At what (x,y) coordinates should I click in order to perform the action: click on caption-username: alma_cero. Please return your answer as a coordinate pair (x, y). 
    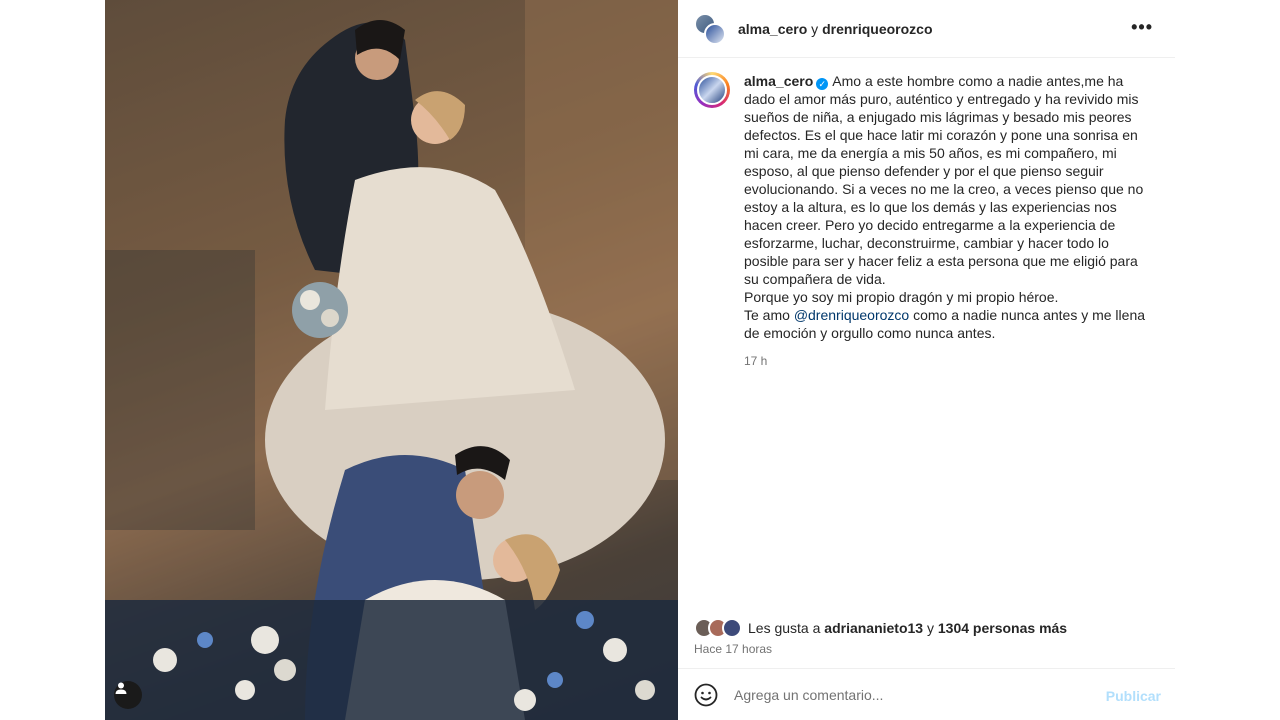
    Looking at the image, I should click on (778, 81).